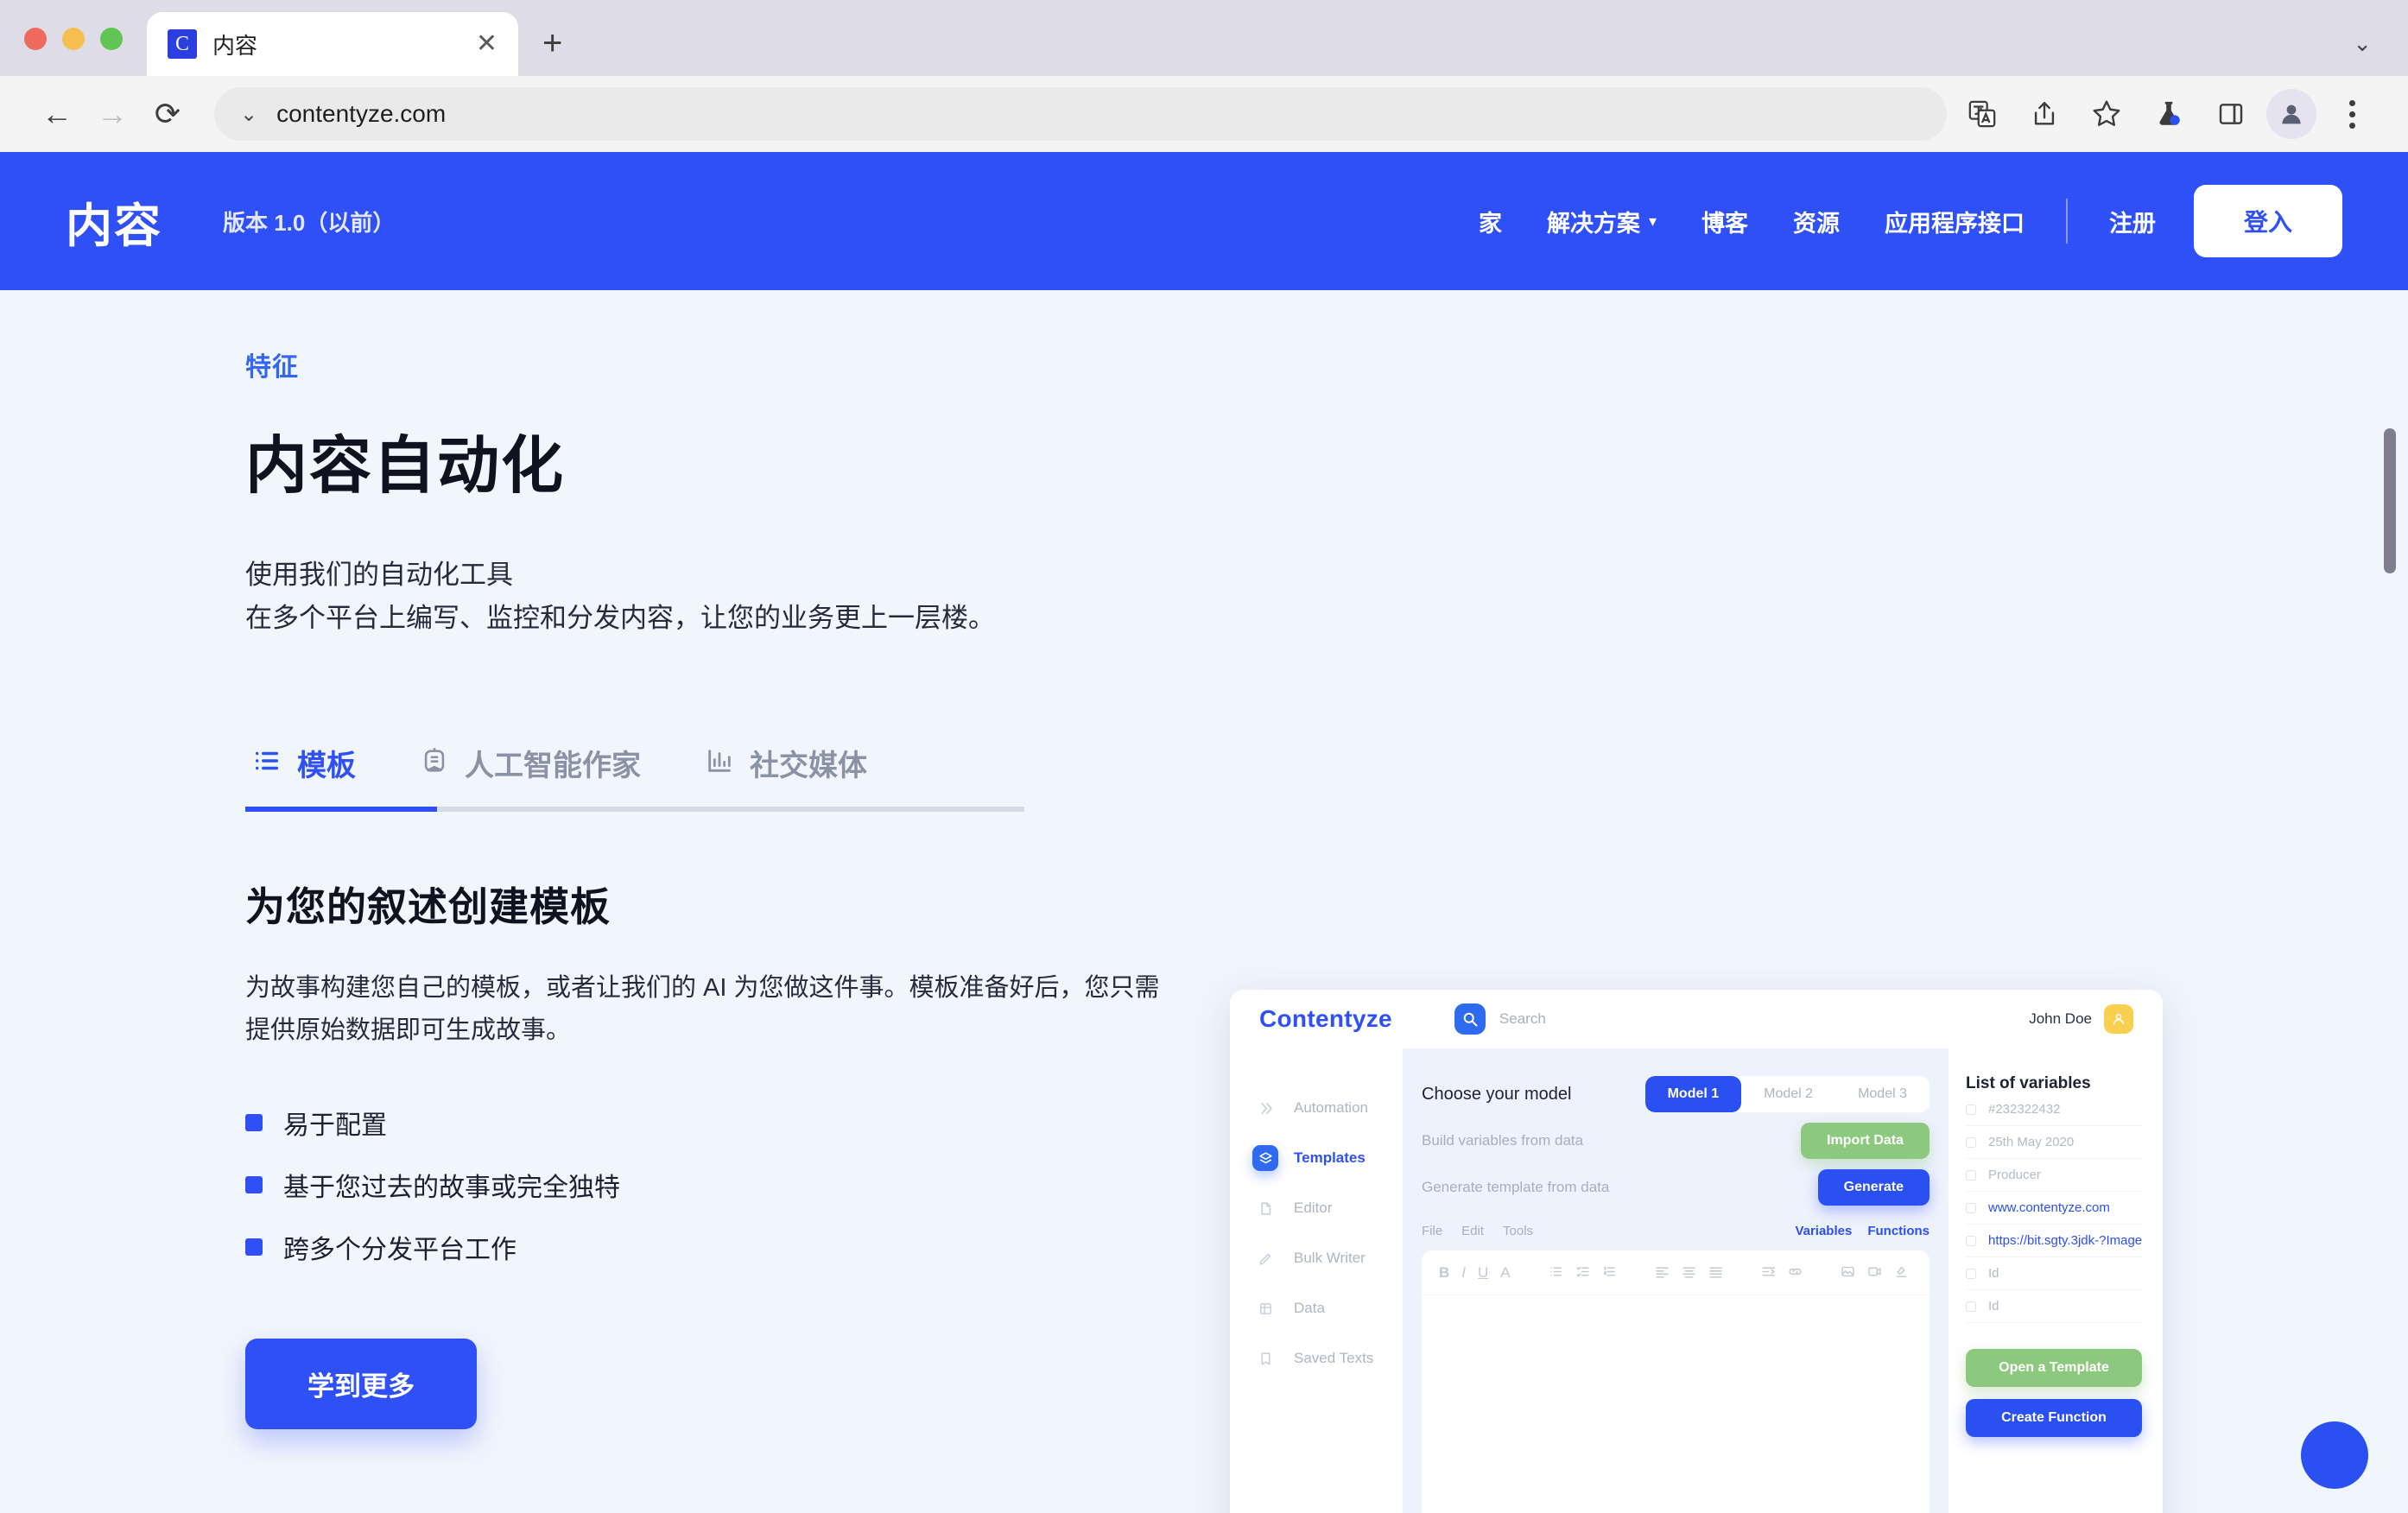 This screenshot has height=1513, width=2408. Describe the element at coordinates (112, 114) in the screenshot. I see `forward-button: →` at that location.